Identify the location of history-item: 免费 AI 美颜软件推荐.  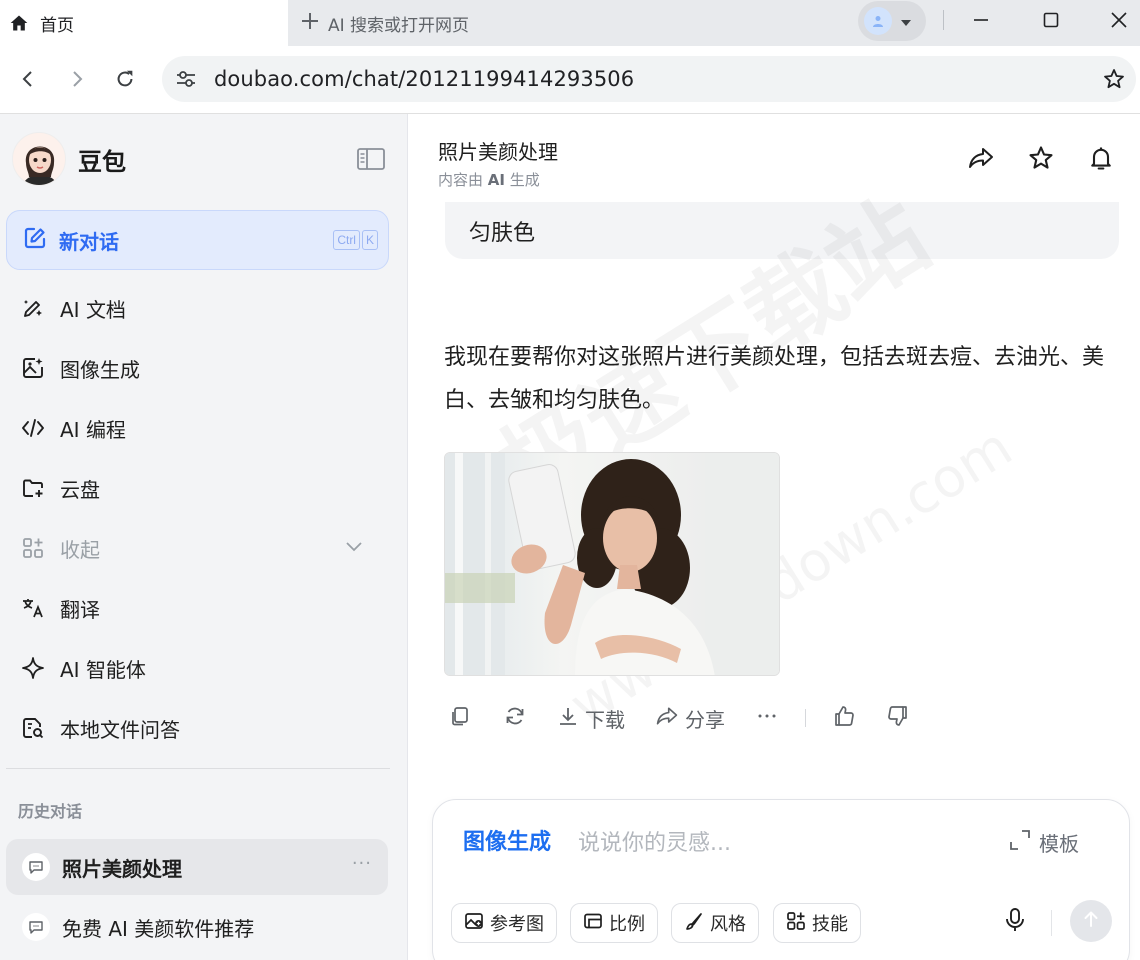
(197, 927).